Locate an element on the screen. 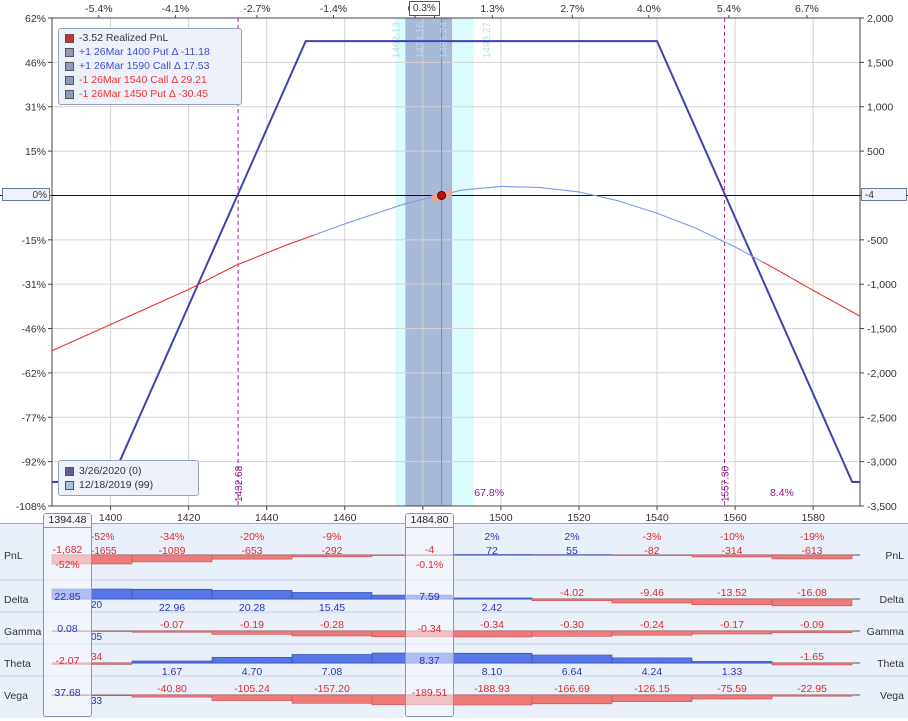 This screenshot has width=908, height=721. greek-value: -314 is located at coordinates (731, 551).